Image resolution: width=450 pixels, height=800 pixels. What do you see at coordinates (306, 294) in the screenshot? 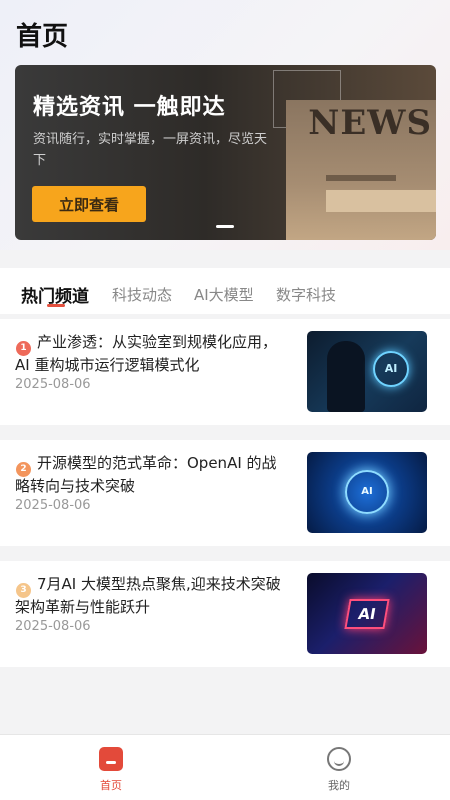
I see `tab-digital-tech: 数字科技` at bounding box center [306, 294].